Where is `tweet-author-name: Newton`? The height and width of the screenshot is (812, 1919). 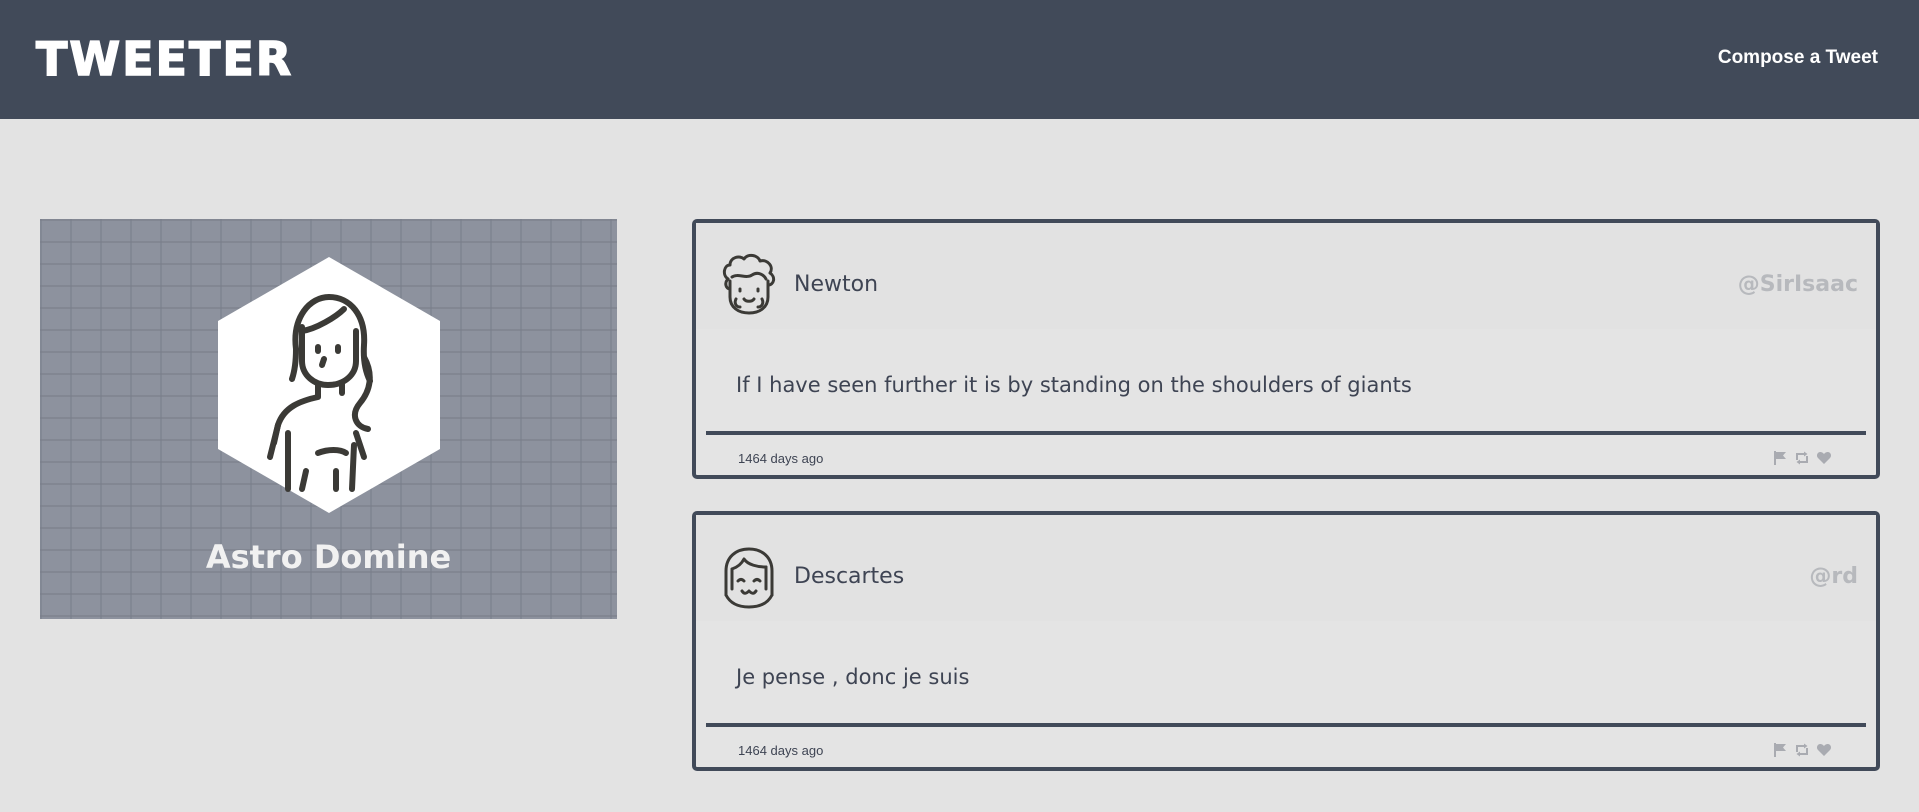
tweet-author-name: Newton is located at coordinates (836, 285).